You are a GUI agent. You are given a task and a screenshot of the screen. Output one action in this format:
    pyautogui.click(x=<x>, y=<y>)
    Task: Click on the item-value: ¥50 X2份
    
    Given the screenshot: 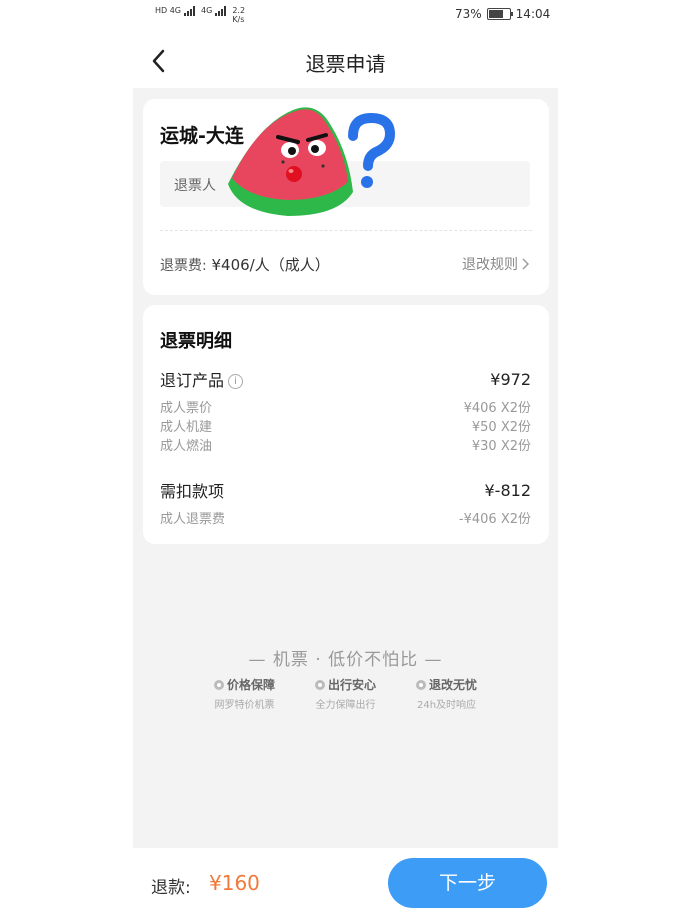 What is the action you would take?
    pyautogui.click(x=501, y=427)
    